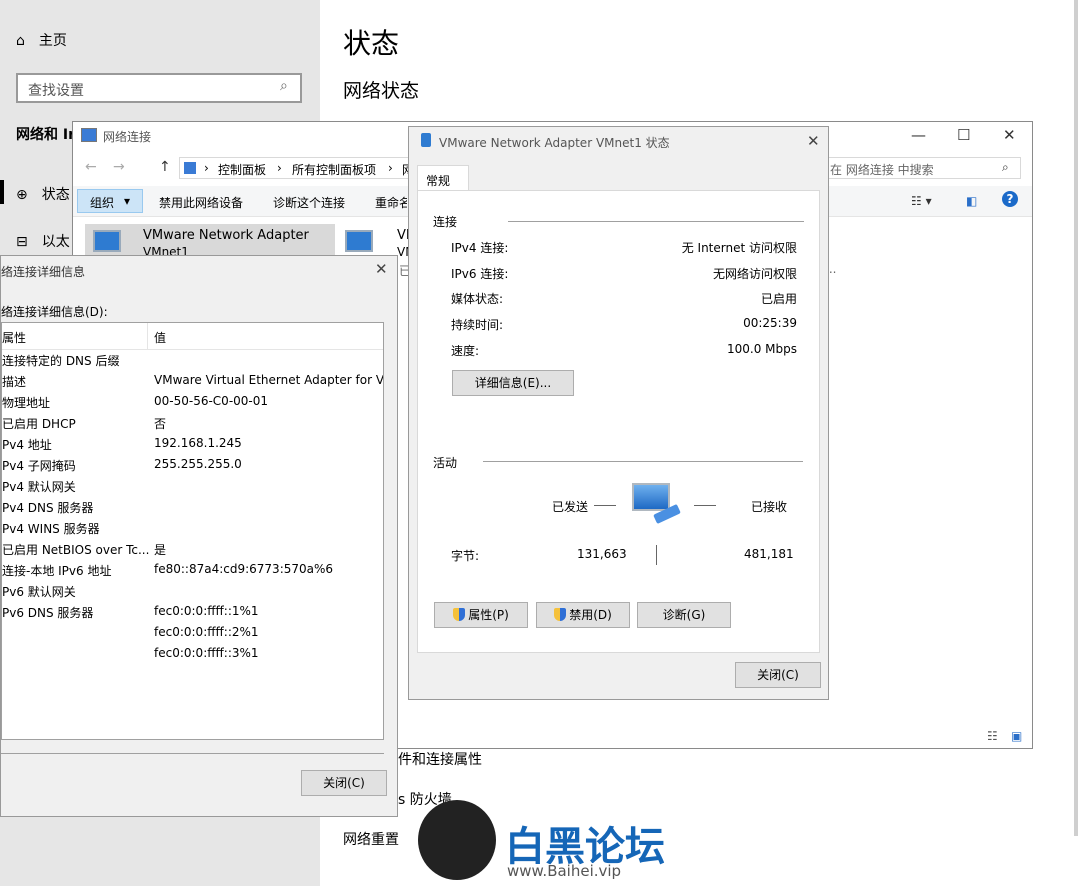 The width and height of the screenshot is (1078, 886). I want to click on adapter-properties-link: 件和连接属性, so click(440, 759).